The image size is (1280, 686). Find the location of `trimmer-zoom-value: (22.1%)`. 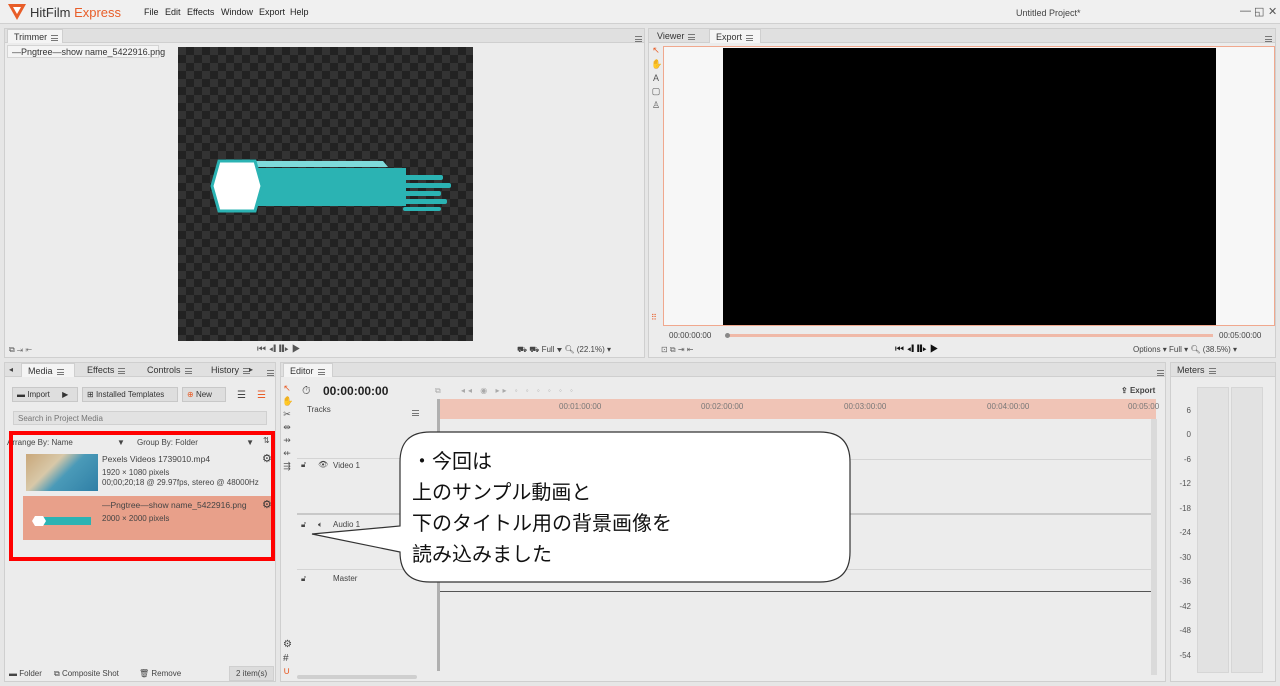

trimmer-zoom-value: (22.1%) is located at coordinates (591, 349).